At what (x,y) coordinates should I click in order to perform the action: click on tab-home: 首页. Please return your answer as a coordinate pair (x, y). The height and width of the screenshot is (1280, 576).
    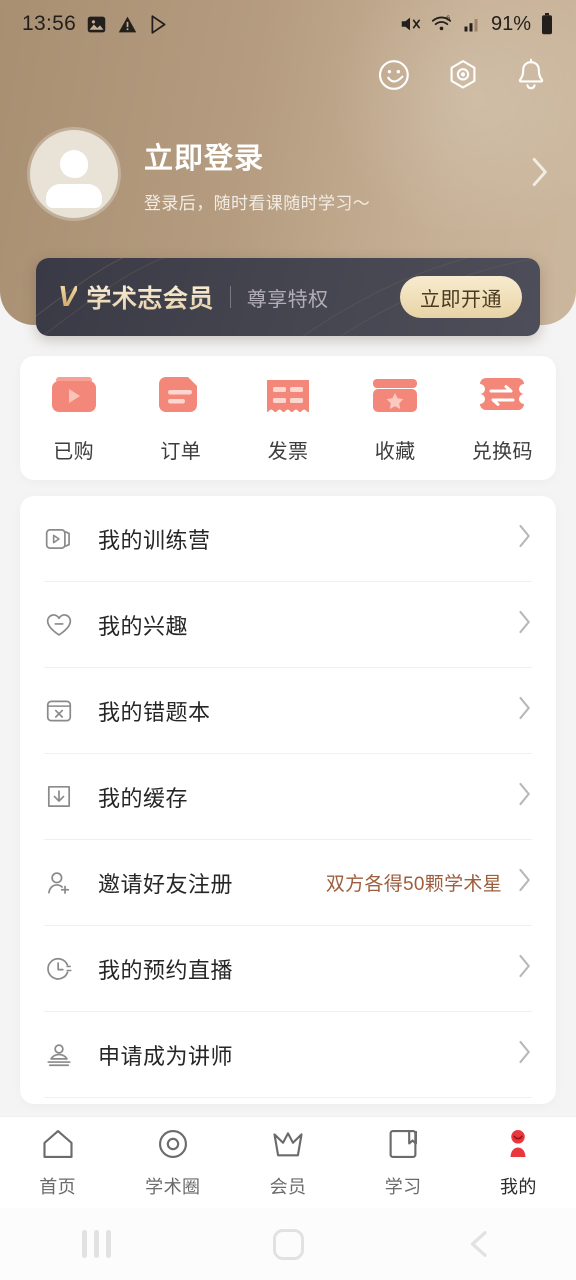
    Looking at the image, I should click on (58, 1163).